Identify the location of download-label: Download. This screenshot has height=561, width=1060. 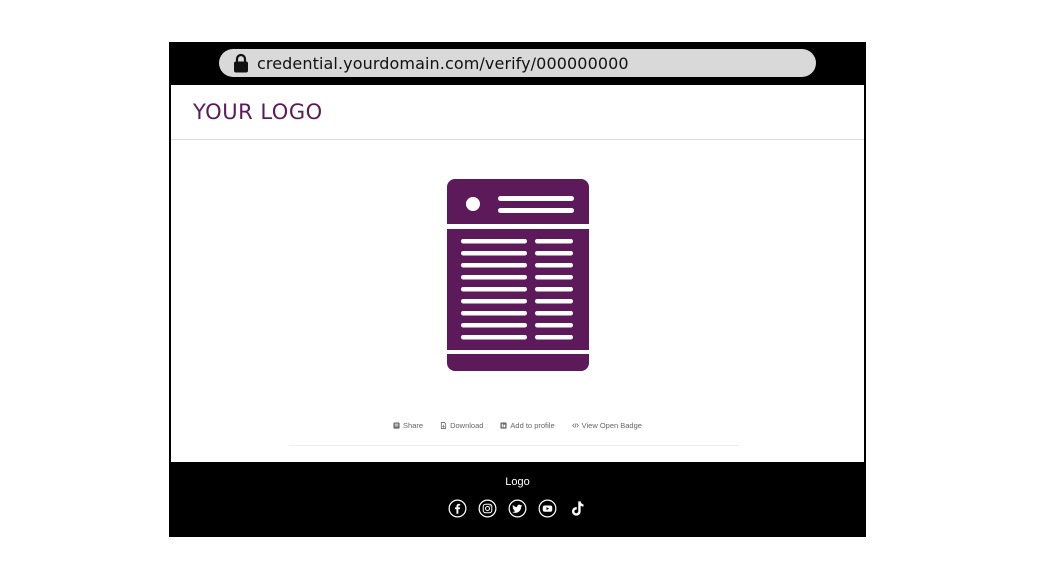
(467, 425).